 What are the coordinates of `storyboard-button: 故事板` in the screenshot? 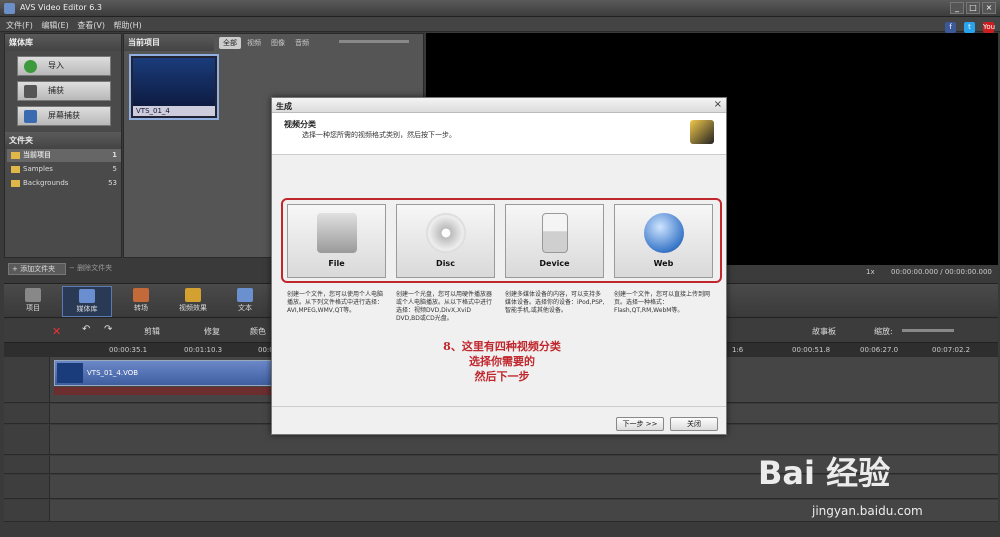 It's located at (824, 331).